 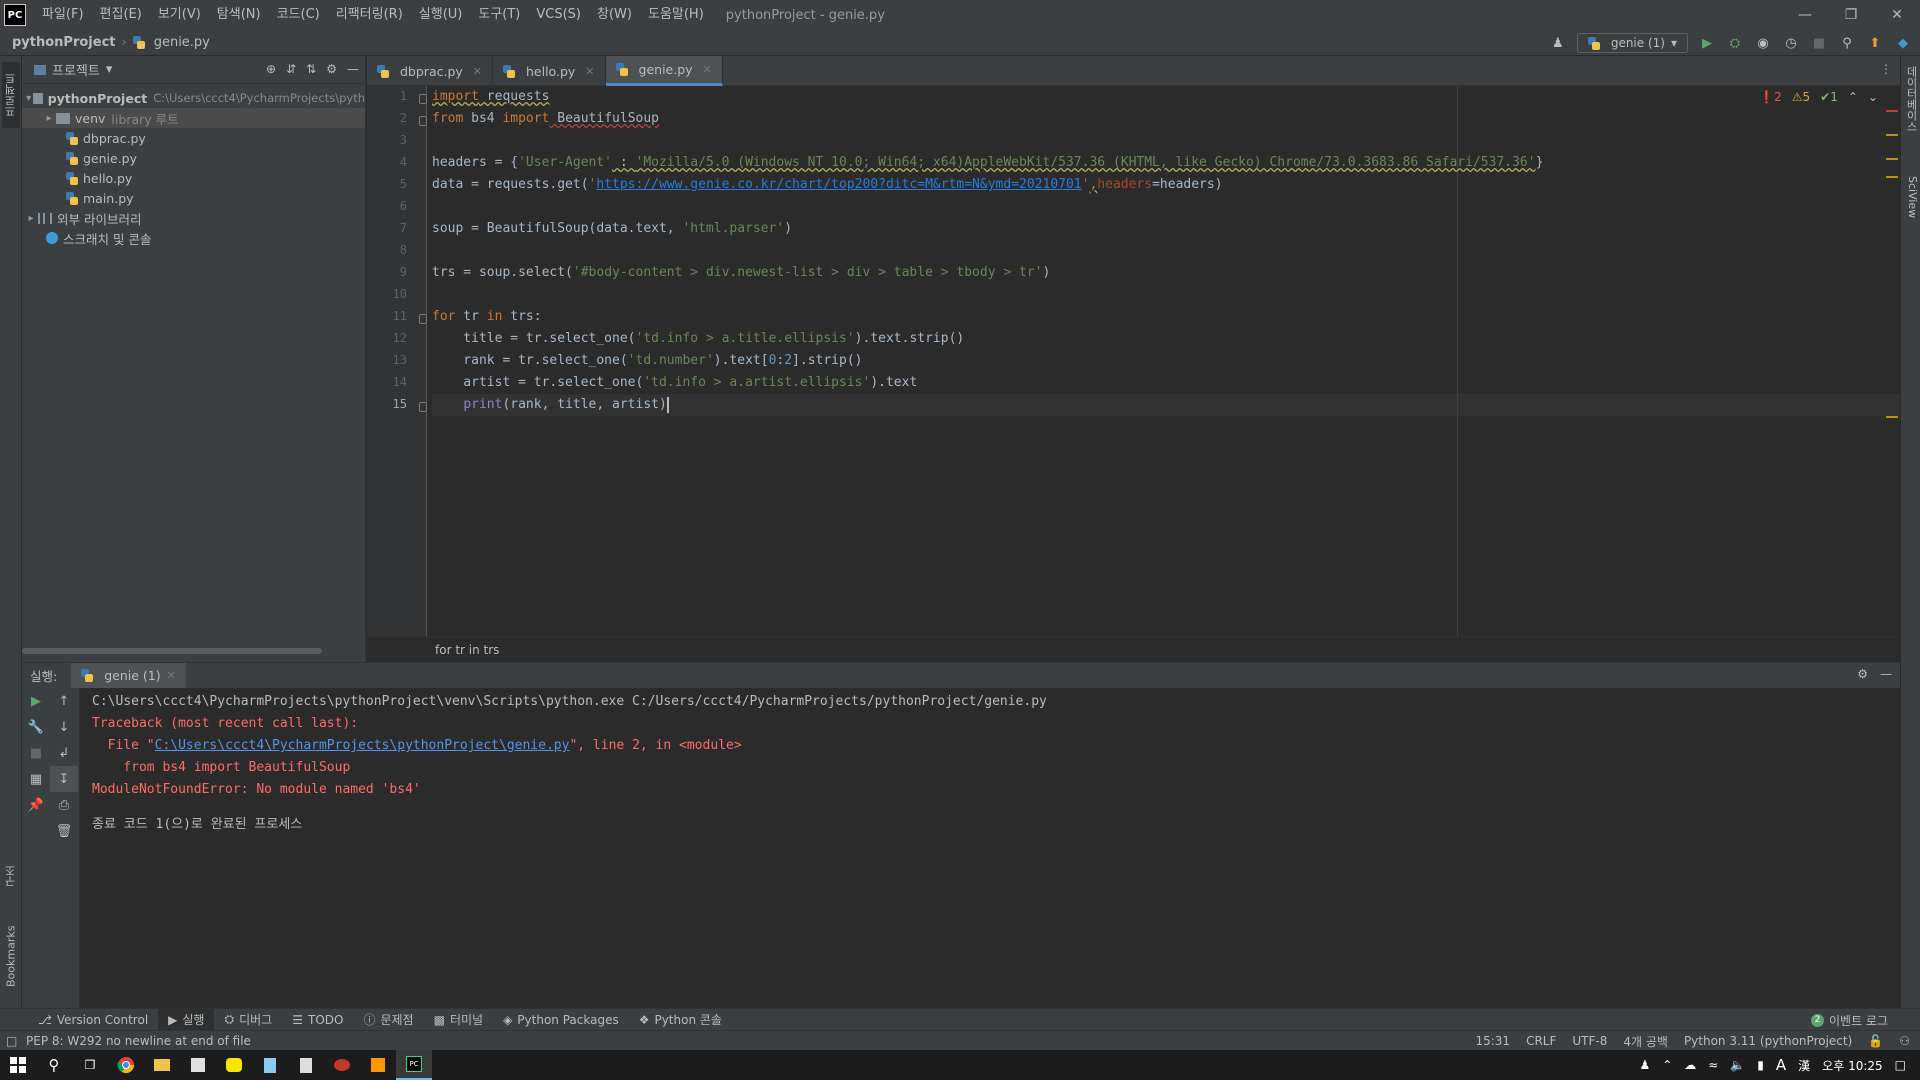 I want to click on file-encoding: UTF-8, so click(x=1589, y=1041).